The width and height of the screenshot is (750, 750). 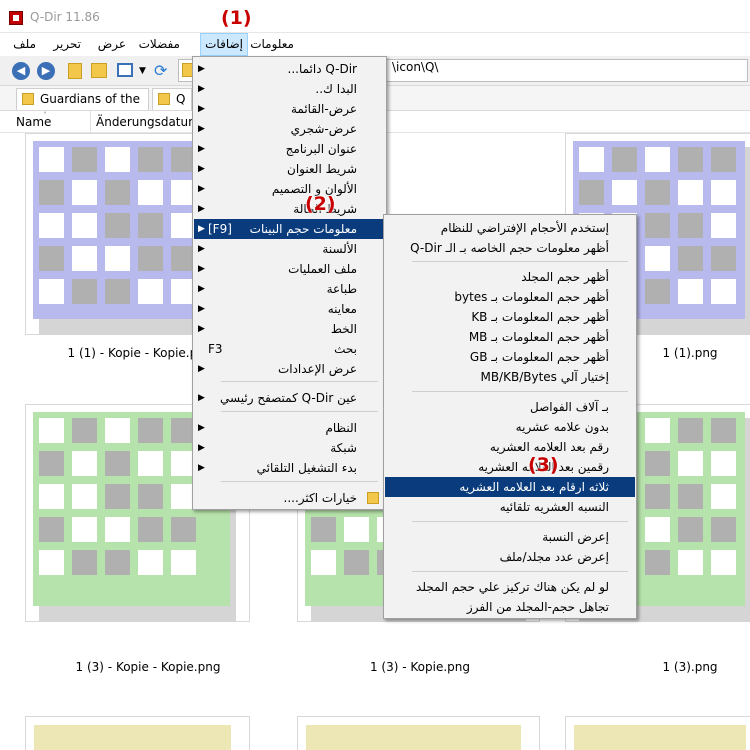 What do you see at coordinates (75, 71) in the screenshot?
I see `up-folder-icon` at bounding box center [75, 71].